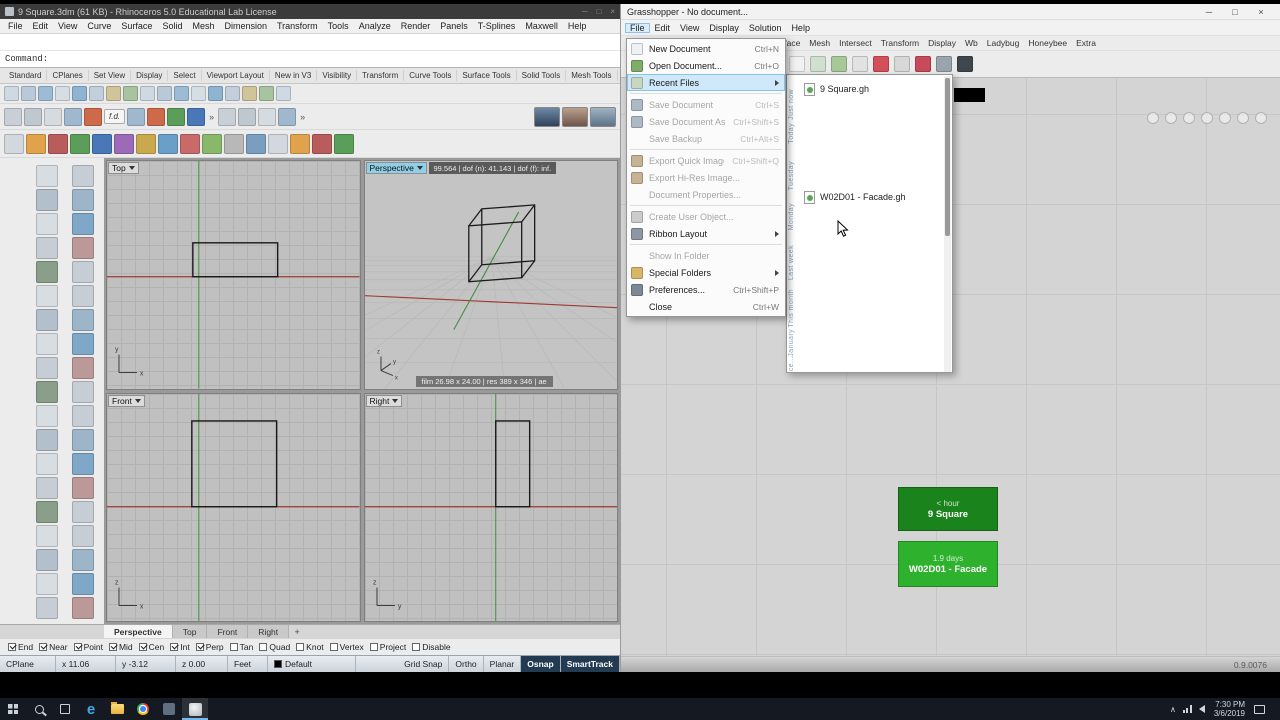 The width and height of the screenshot is (1280, 720). I want to click on rhino-toolbar-tab-display: Display, so click(150, 75).